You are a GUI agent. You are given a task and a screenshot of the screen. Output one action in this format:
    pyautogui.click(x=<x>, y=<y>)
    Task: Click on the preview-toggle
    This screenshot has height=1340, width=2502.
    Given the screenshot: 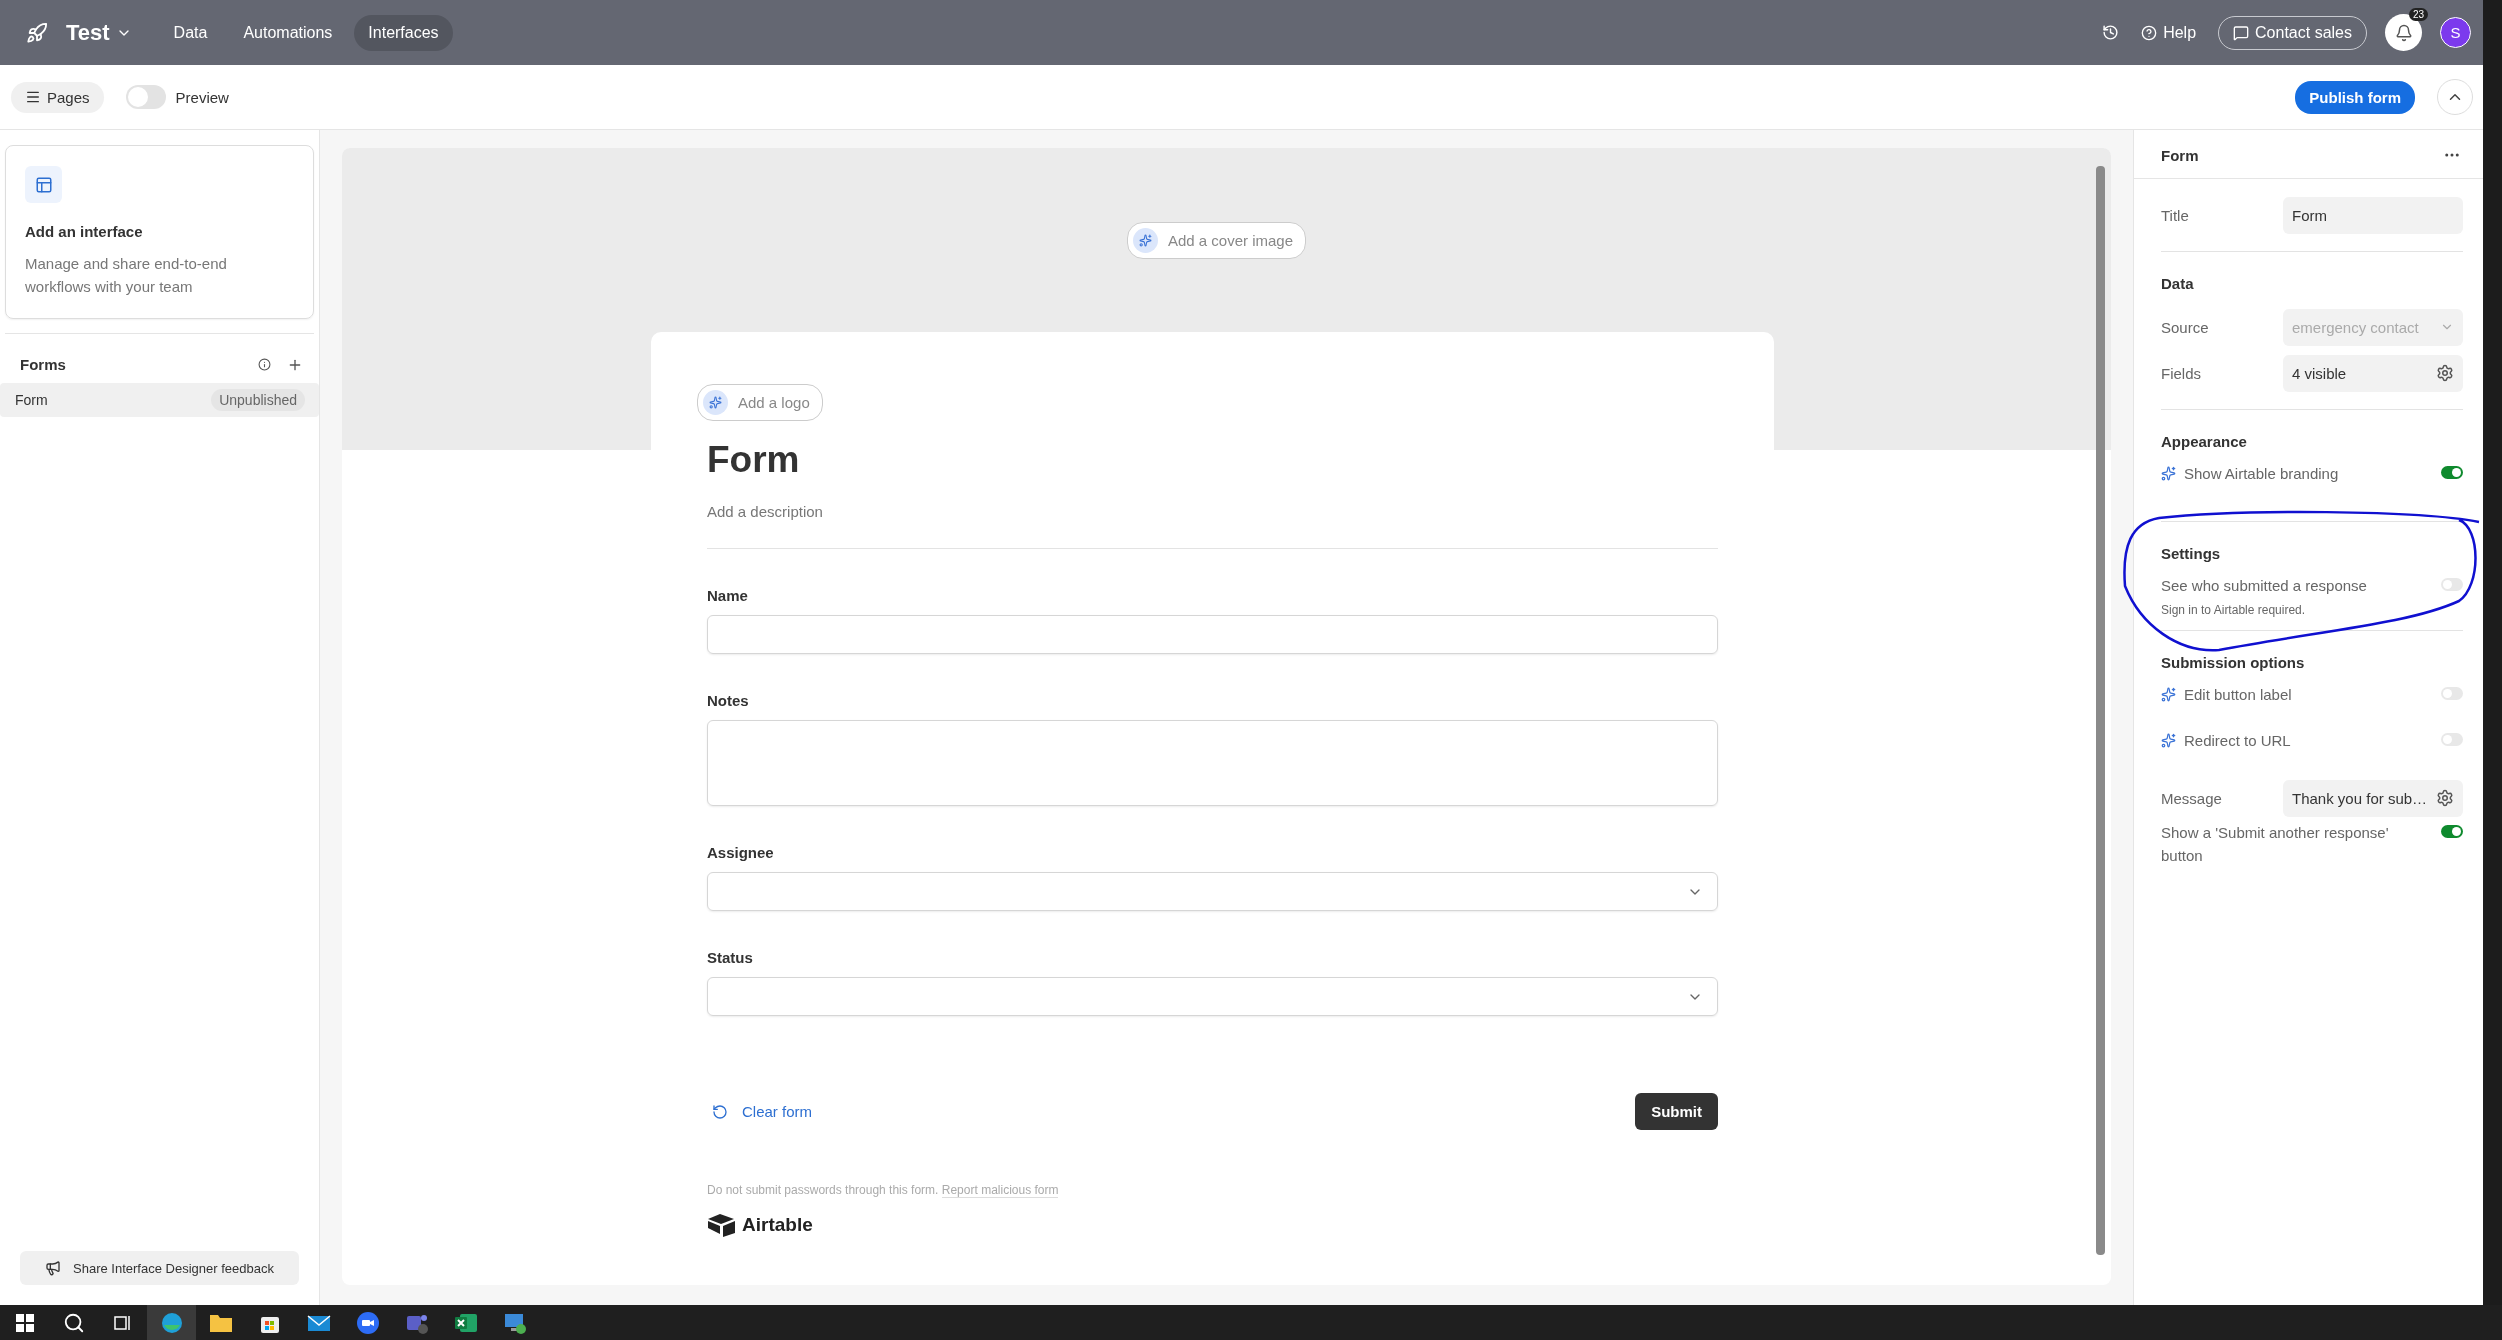 What is the action you would take?
    pyautogui.click(x=145, y=97)
    